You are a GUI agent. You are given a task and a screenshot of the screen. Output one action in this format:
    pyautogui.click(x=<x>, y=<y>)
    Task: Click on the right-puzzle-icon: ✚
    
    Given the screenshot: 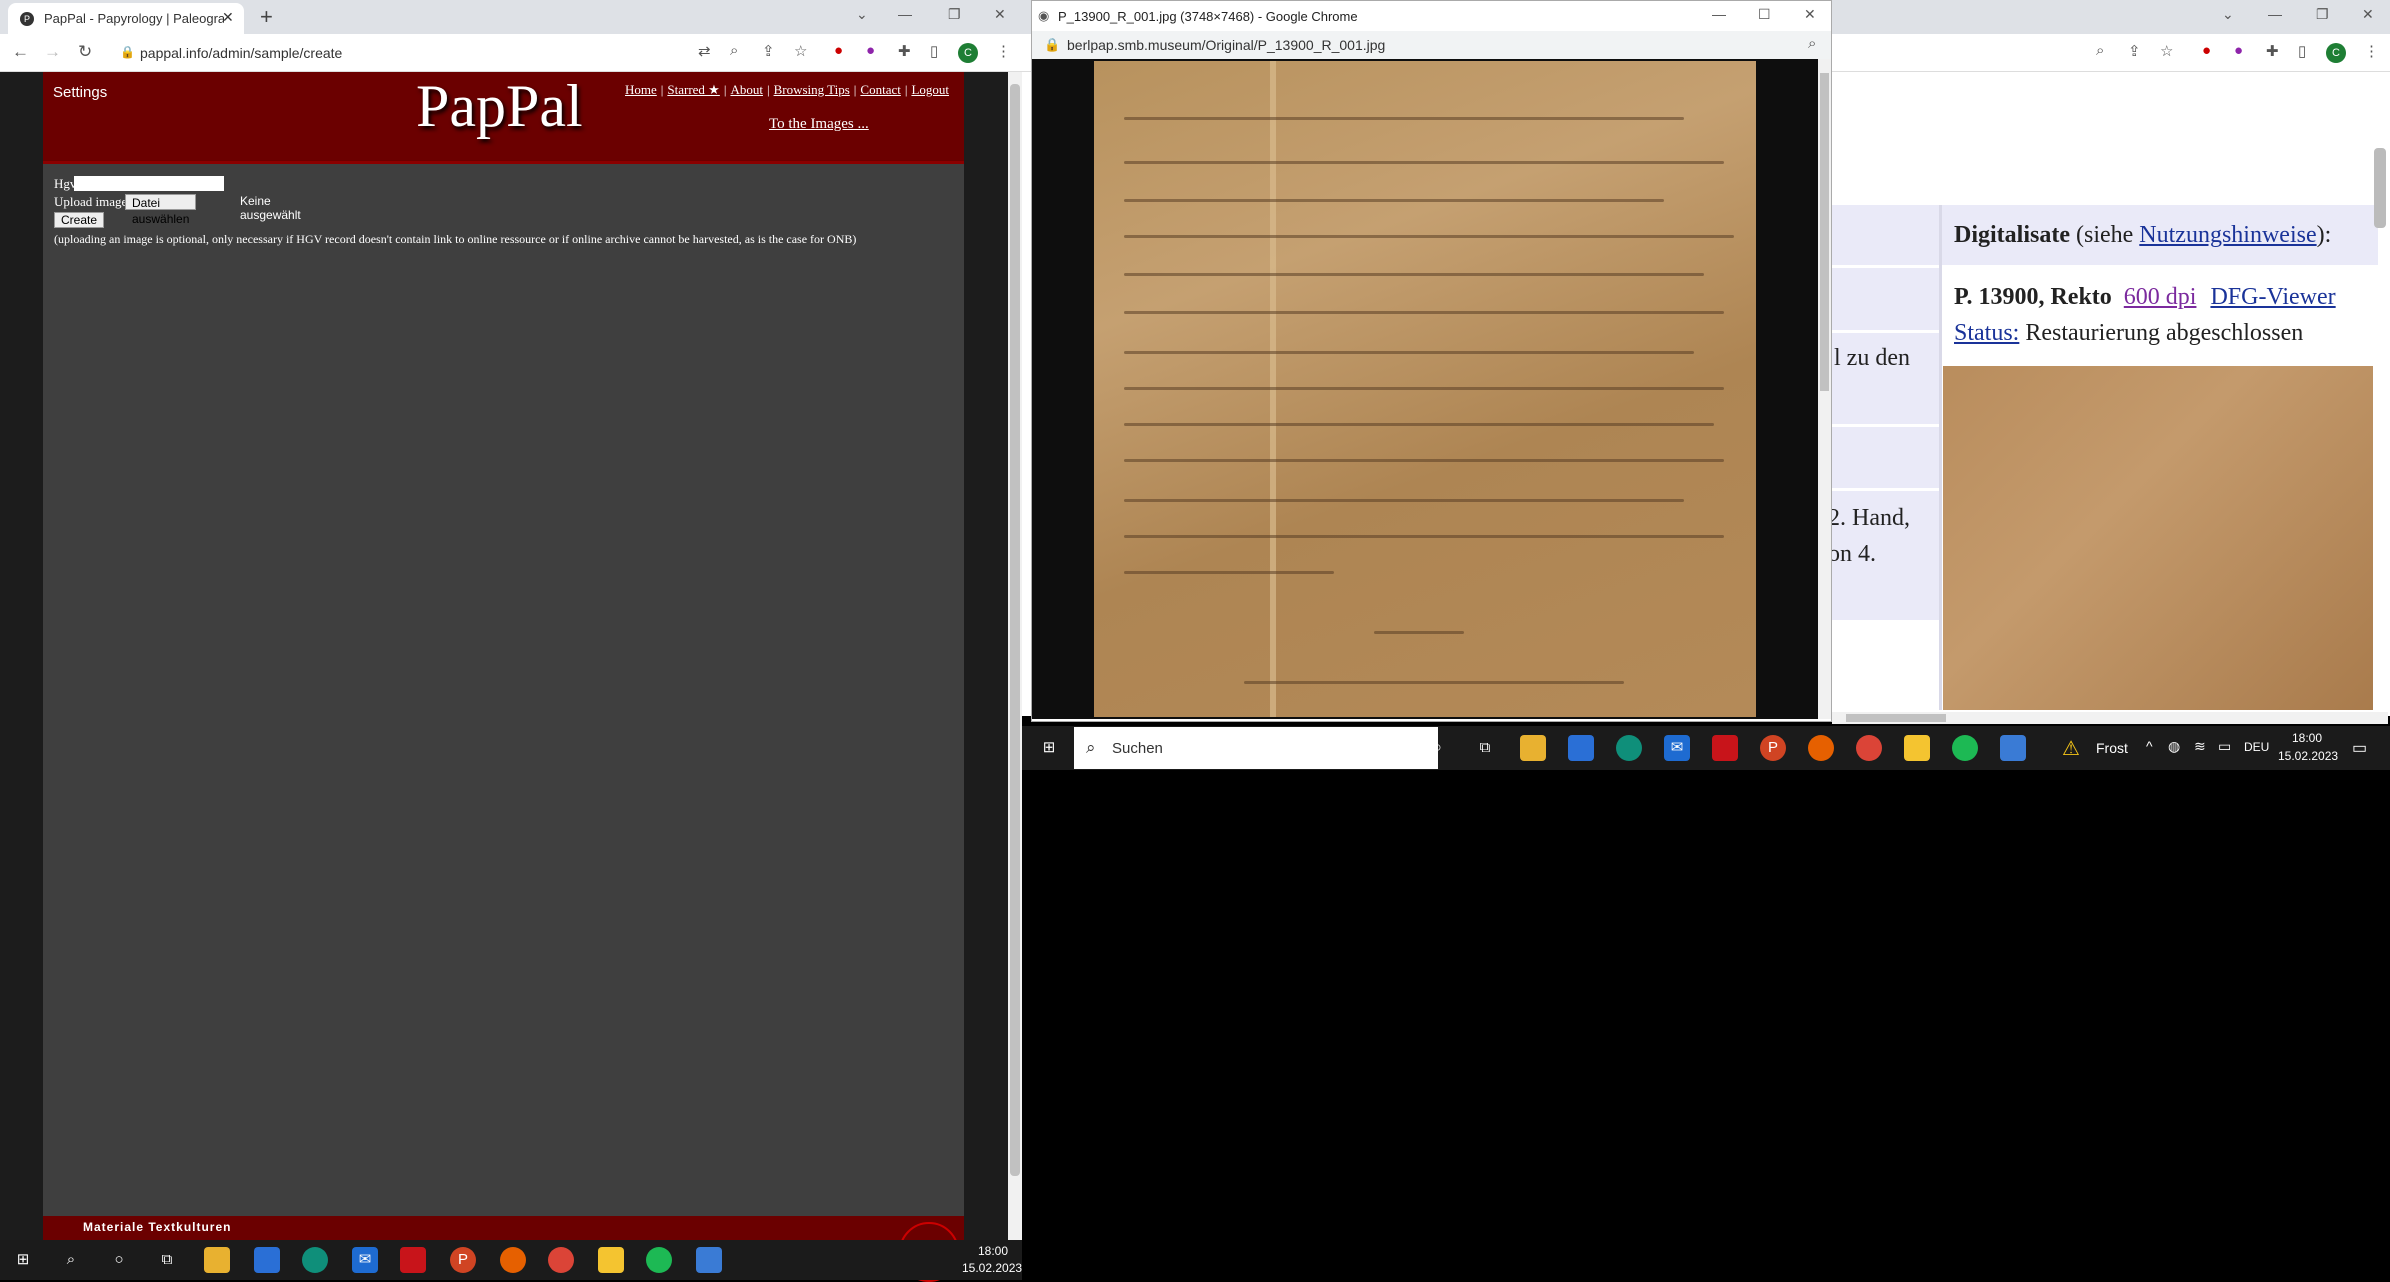 What is the action you would take?
    pyautogui.click(x=2272, y=51)
    